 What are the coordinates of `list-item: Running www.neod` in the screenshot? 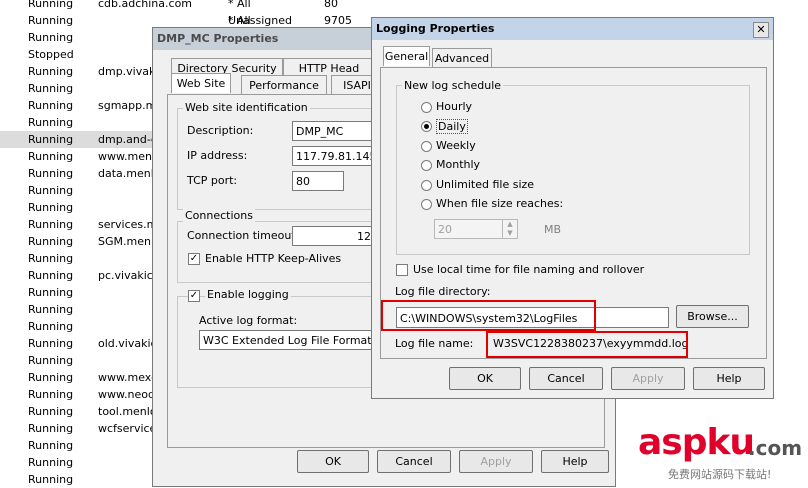 It's located at (80, 394).